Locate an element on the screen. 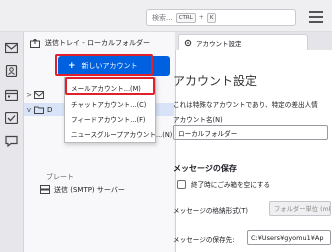 The image size is (332, 252). folder-pane-title: 送信トレイ - ローカルフォルダー is located at coordinates (97, 43).